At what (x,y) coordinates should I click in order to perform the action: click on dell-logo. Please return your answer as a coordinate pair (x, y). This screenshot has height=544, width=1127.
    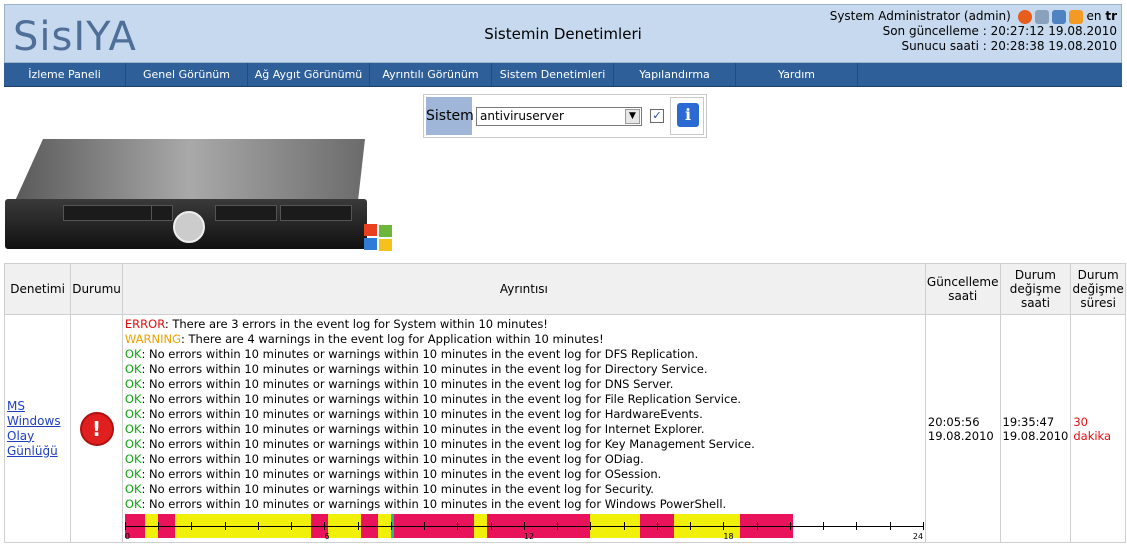
    Looking at the image, I should click on (189, 227).